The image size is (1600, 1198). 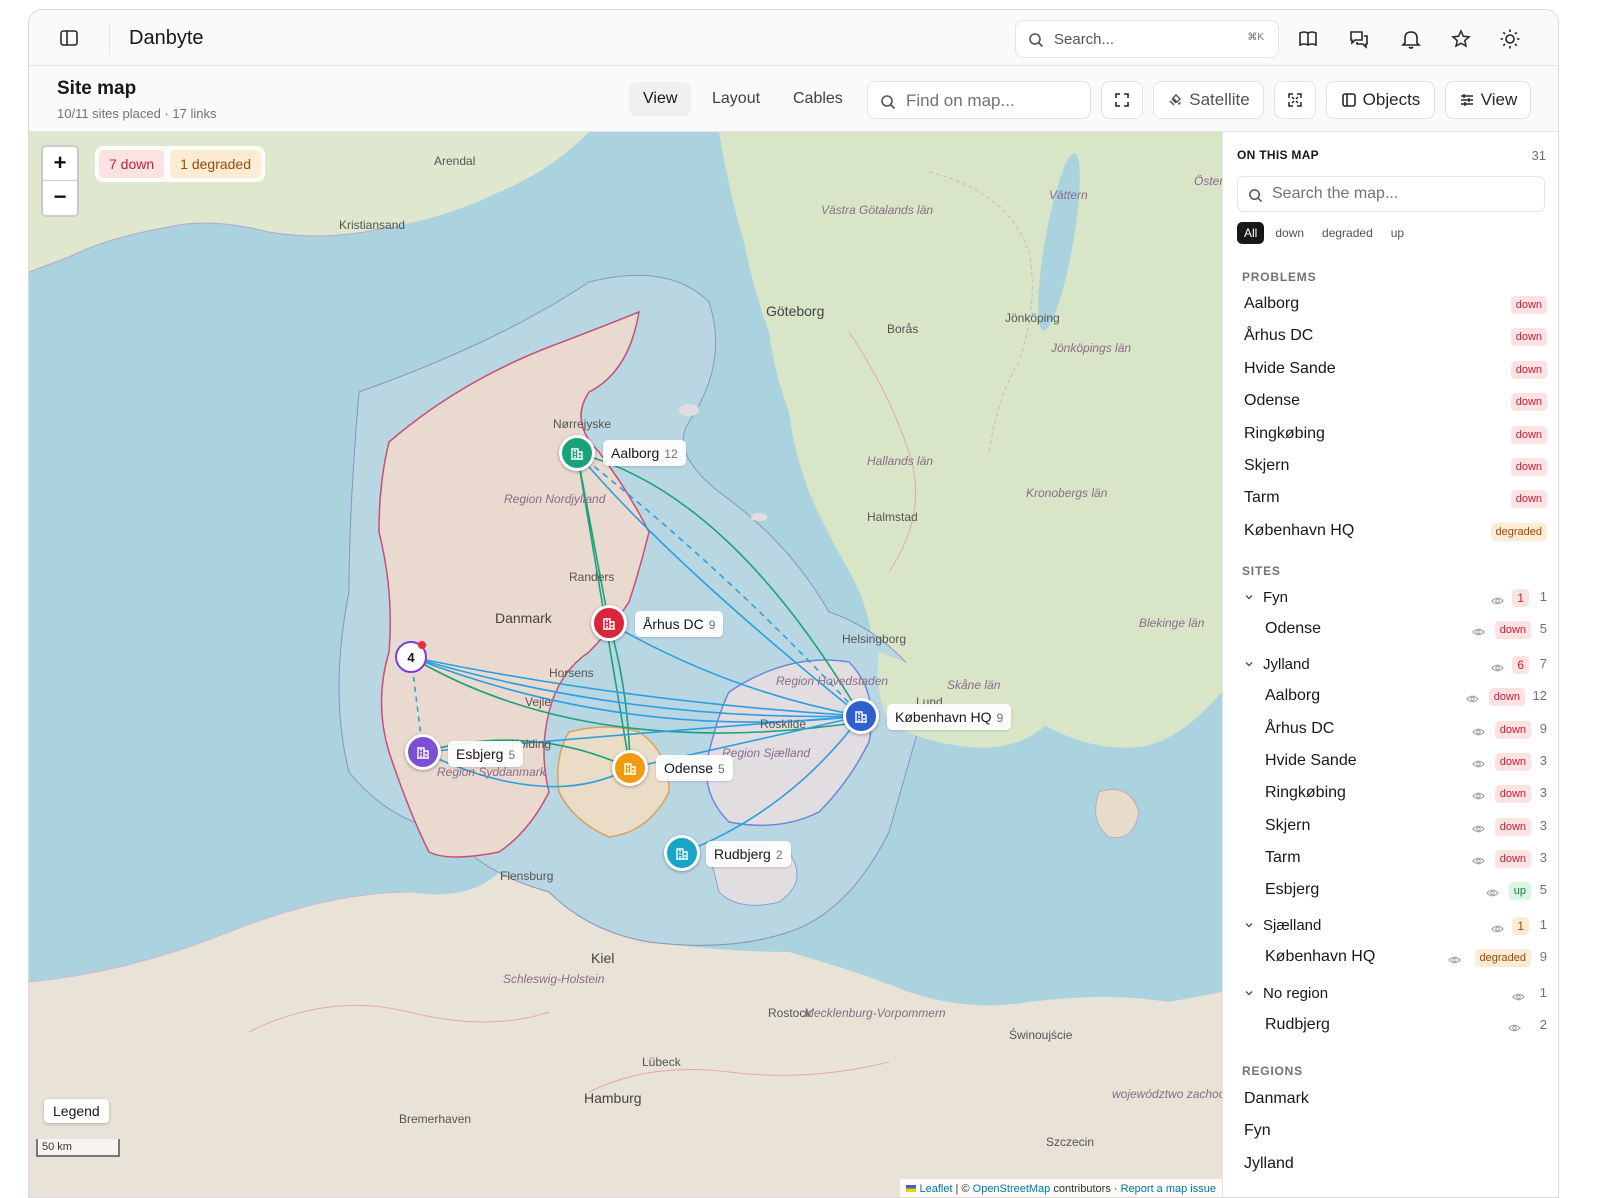 I want to click on sidebar-toggle-icon, so click(x=69, y=38).